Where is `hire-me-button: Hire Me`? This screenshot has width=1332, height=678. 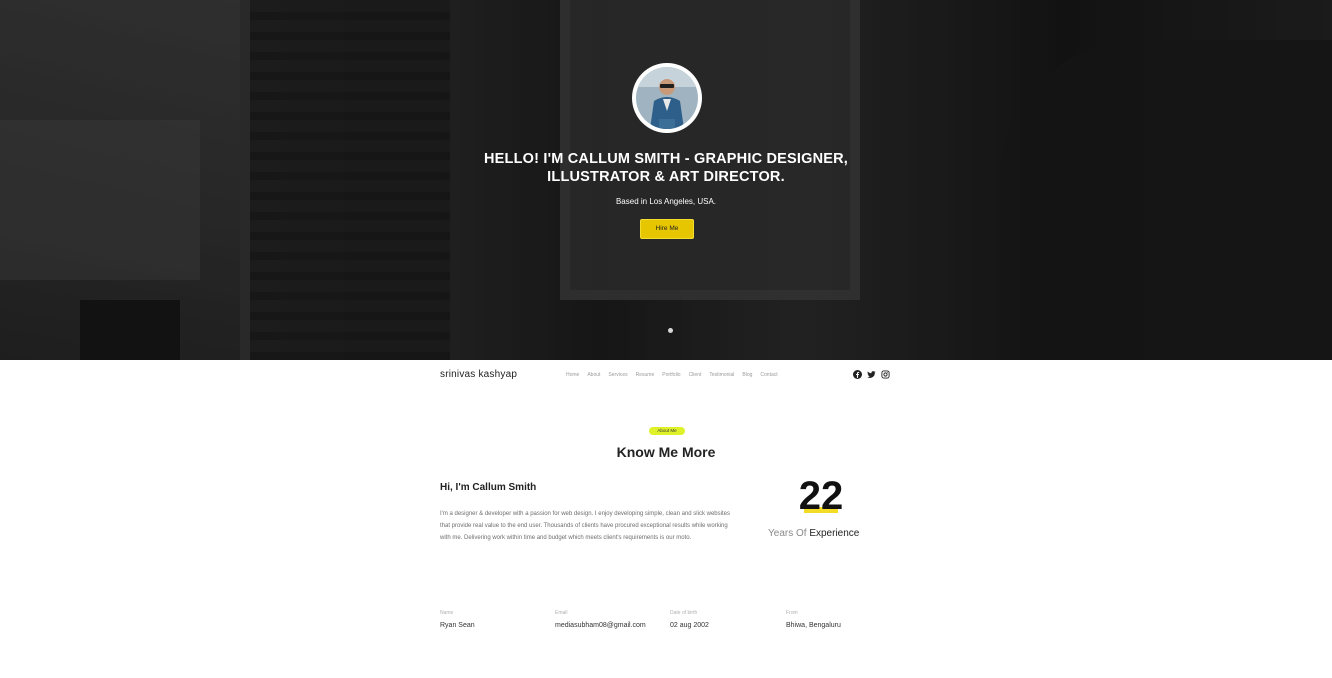
hire-me-button: Hire Me is located at coordinates (667, 229).